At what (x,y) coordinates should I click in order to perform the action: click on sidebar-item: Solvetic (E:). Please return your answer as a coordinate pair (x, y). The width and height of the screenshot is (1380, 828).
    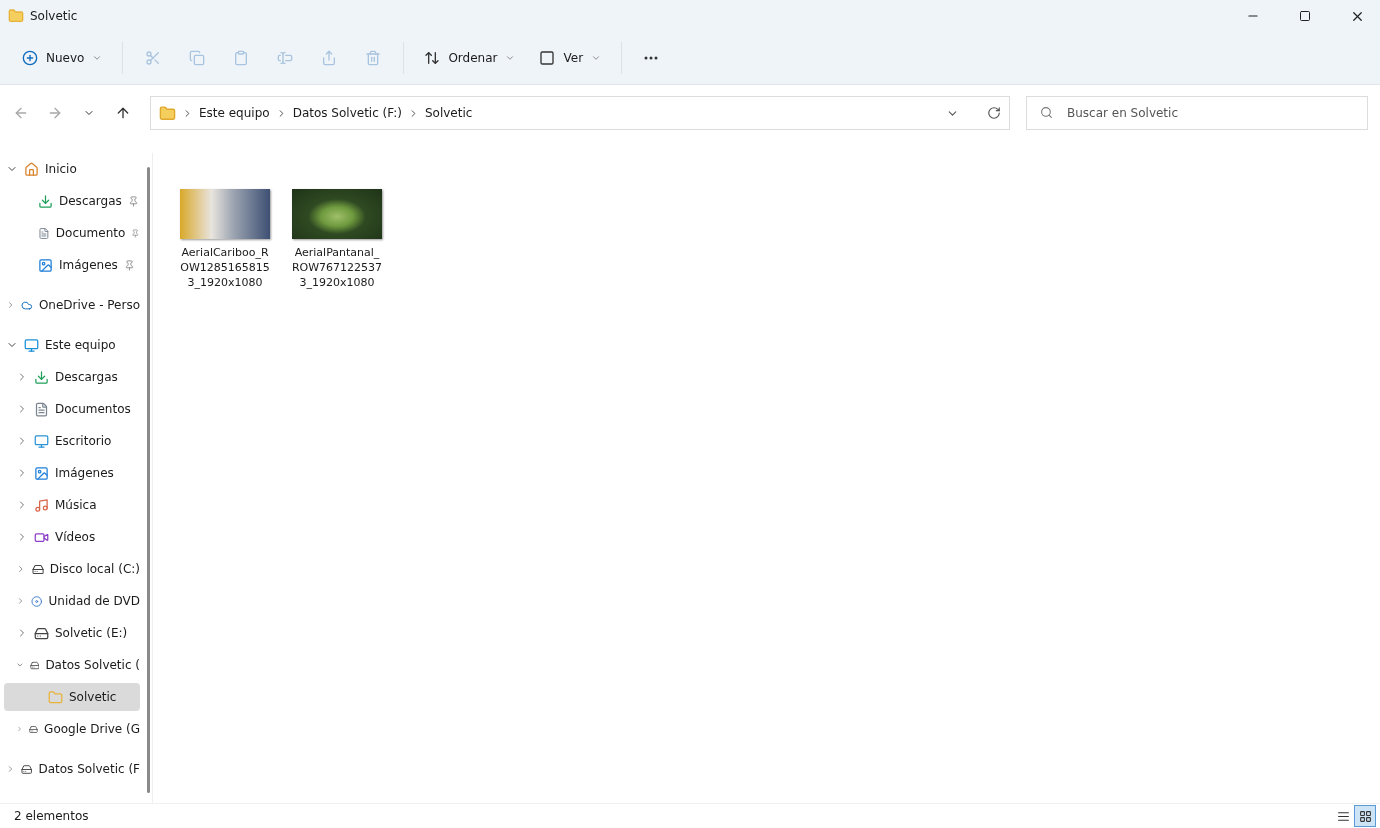
    Looking at the image, I should click on (72, 633).